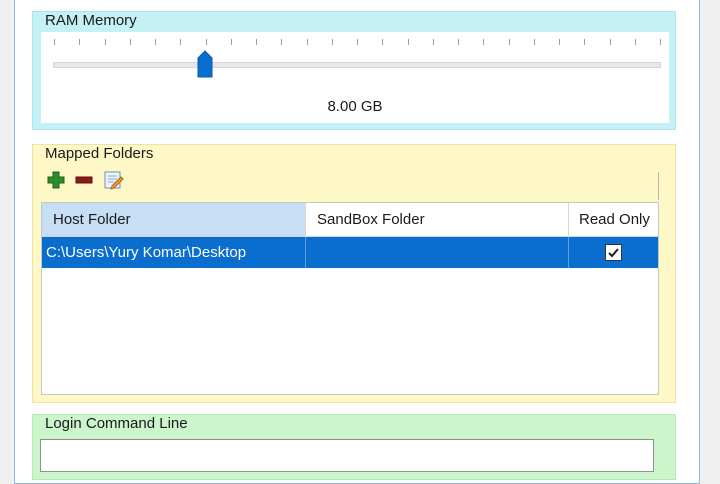 The image size is (720, 484). I want to click on read-only-checkbox, so click(613, 252).